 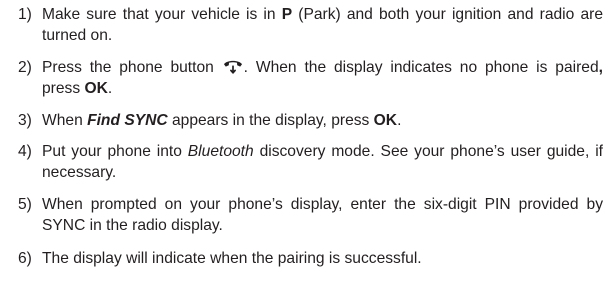 I want to click on step-text-run: Bluetooth, so click(x=220, y=151).